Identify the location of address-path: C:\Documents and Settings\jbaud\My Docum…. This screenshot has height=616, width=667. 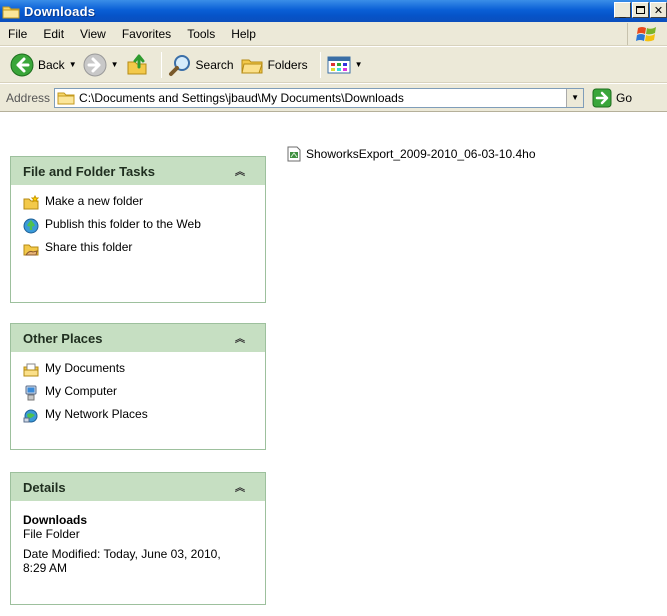
(241, 97).